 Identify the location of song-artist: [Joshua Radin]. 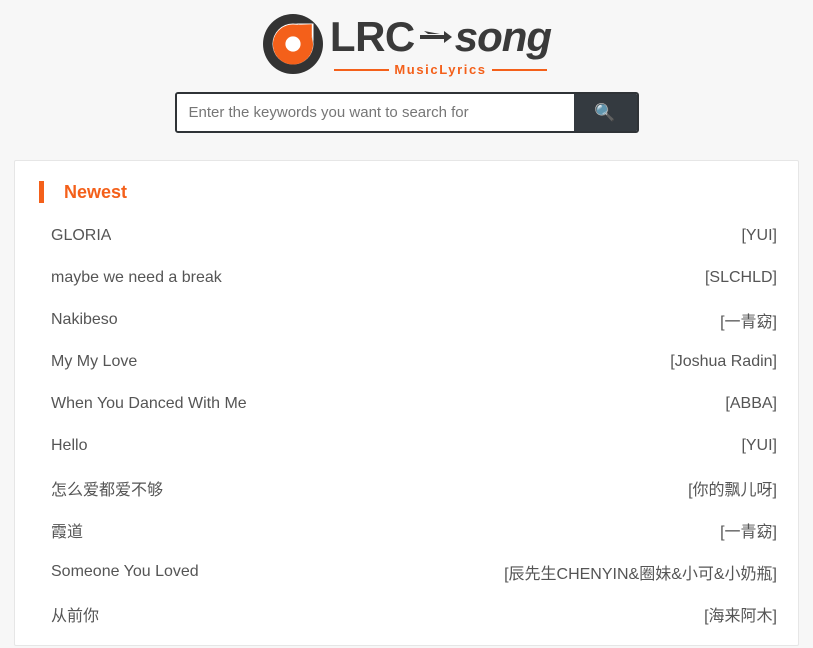
(723, 361).